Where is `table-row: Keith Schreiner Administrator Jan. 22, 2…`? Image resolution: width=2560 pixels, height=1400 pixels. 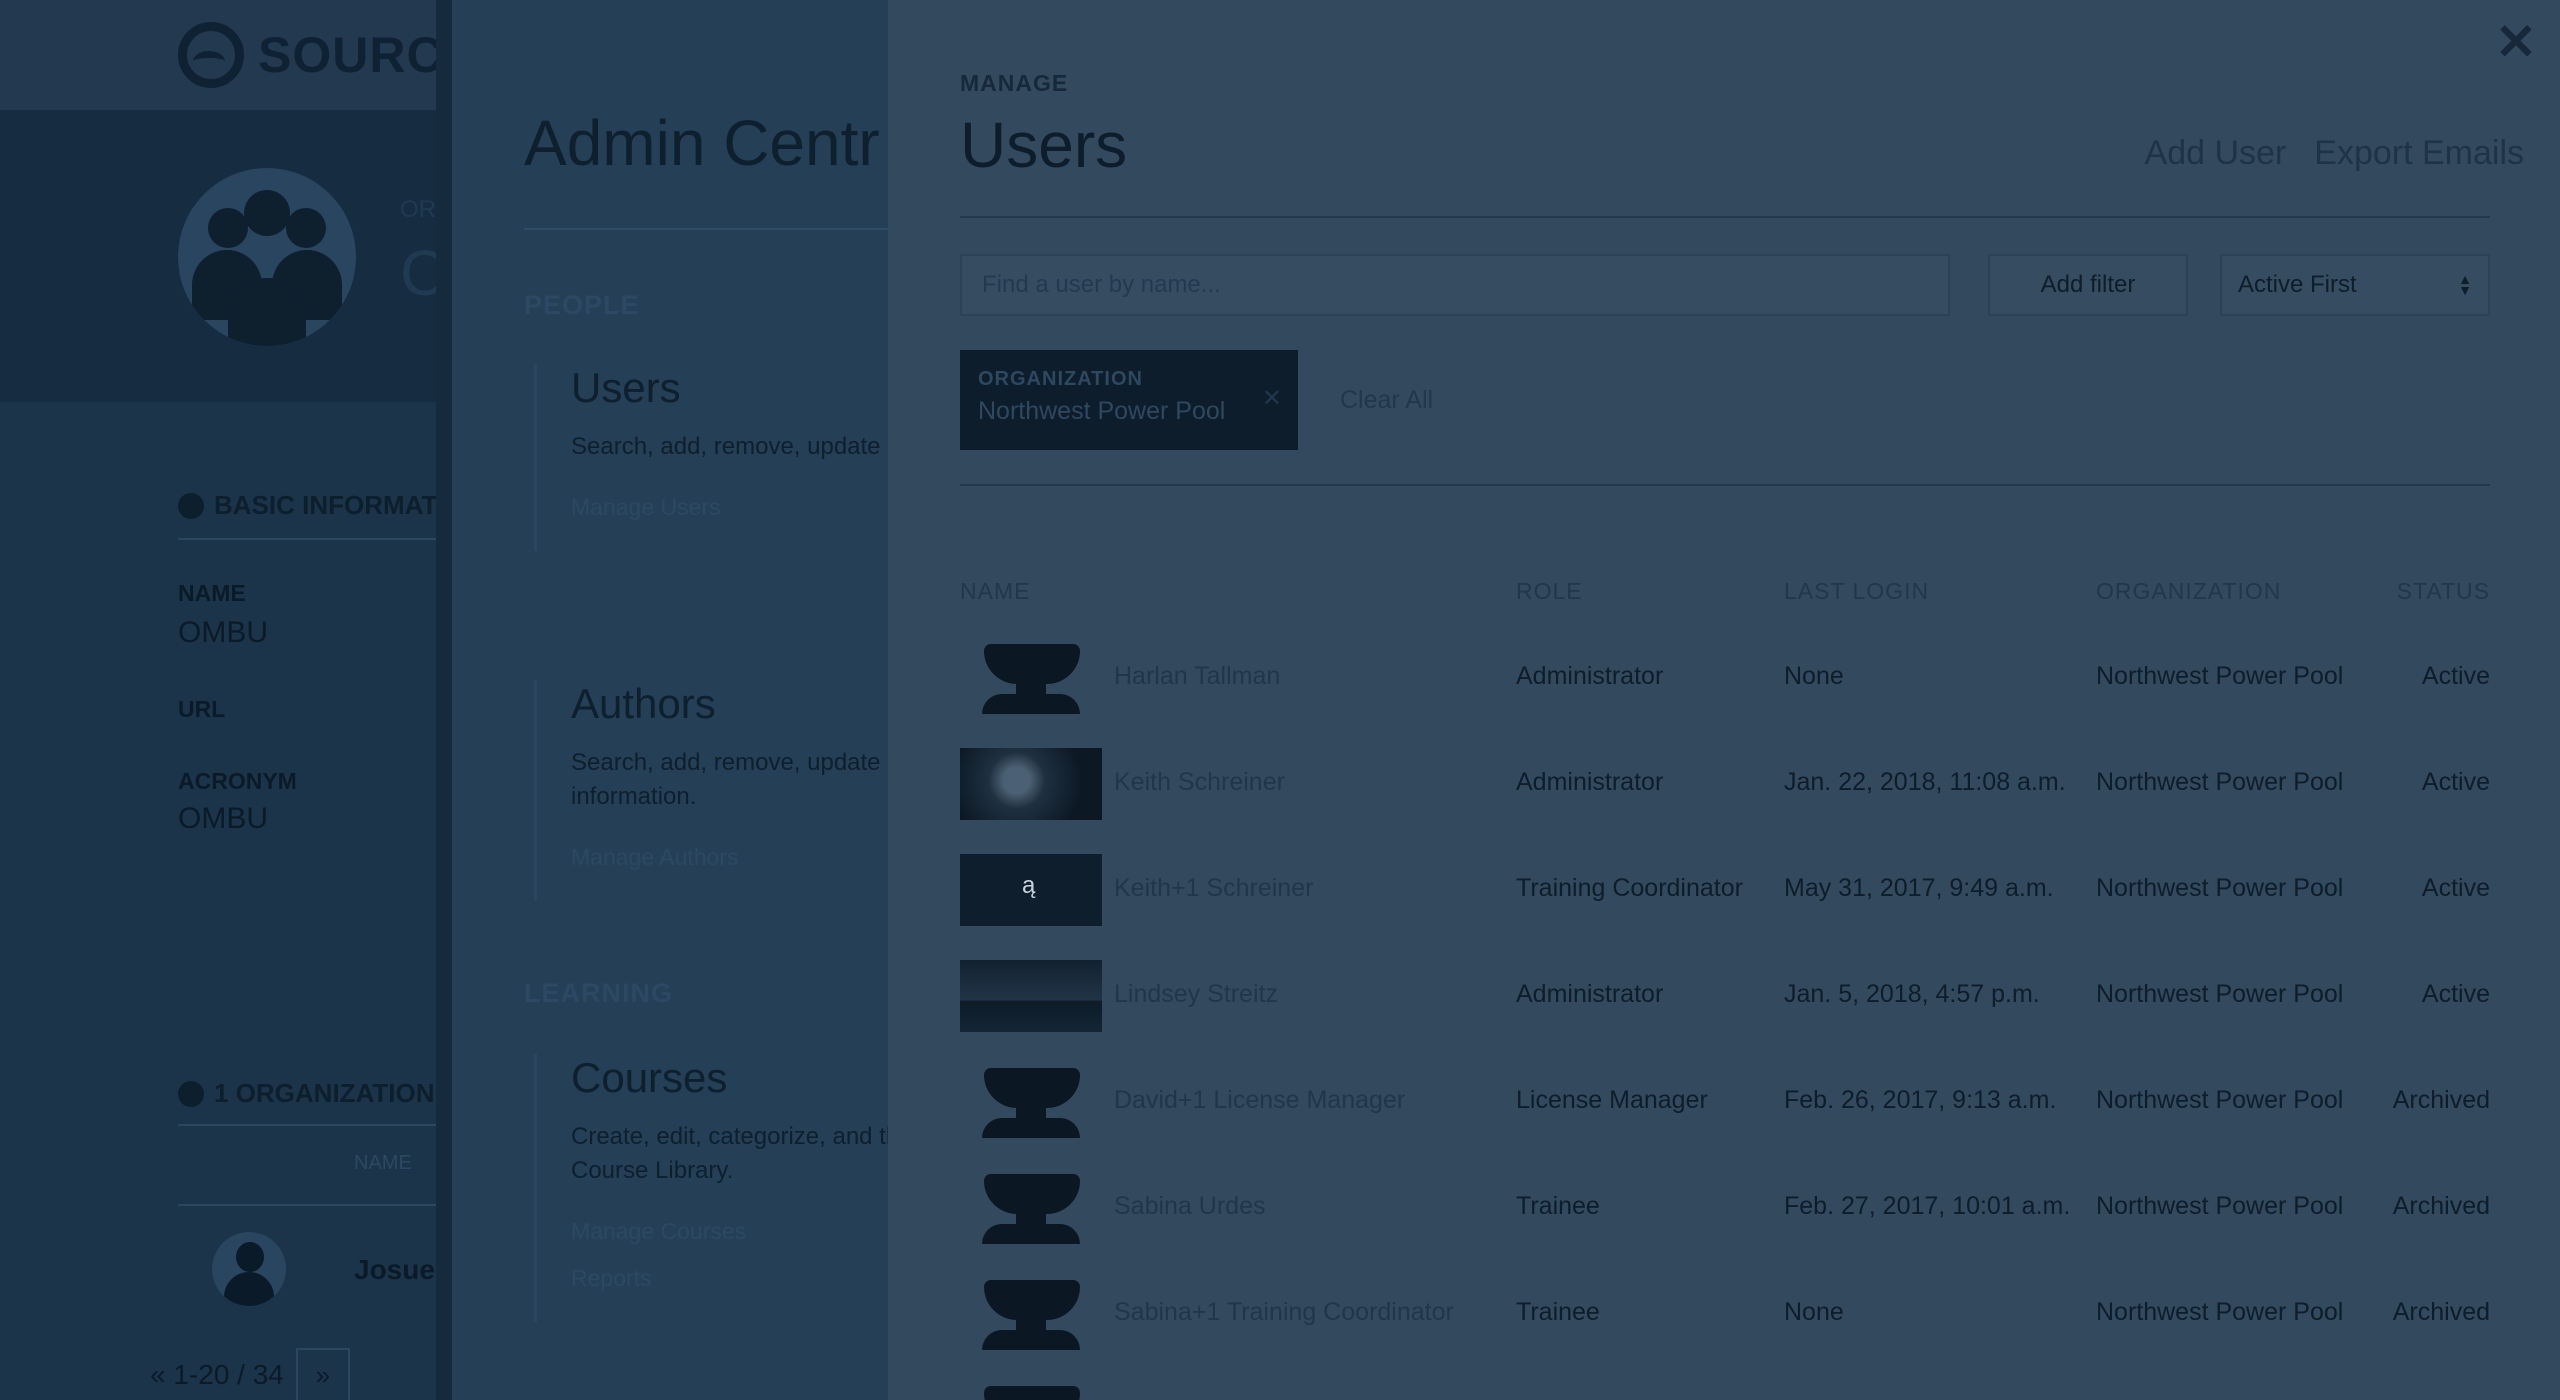 table-row: Keith Schreiner Administrator Jan. 22, 2… is located at coordinates (1725, 784).